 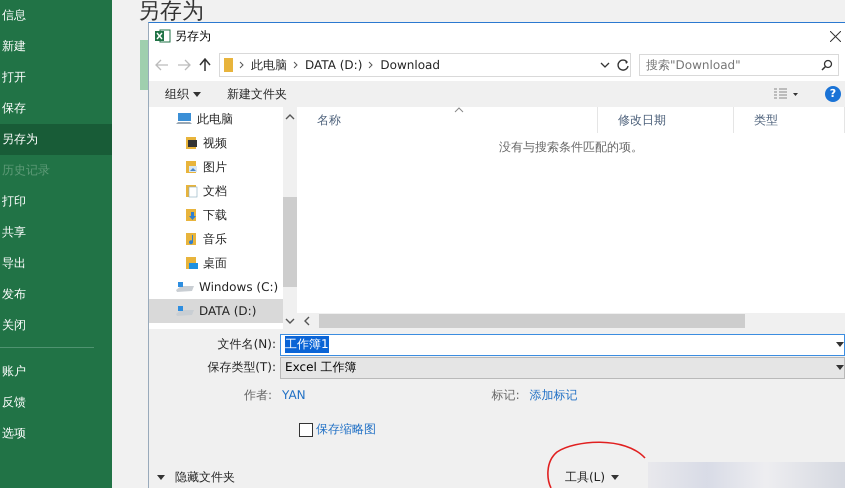 What do you see at coordinates (183, 94) in the screenshot?
I see `organize-menu: 组织` at bounding box center [183, 94].